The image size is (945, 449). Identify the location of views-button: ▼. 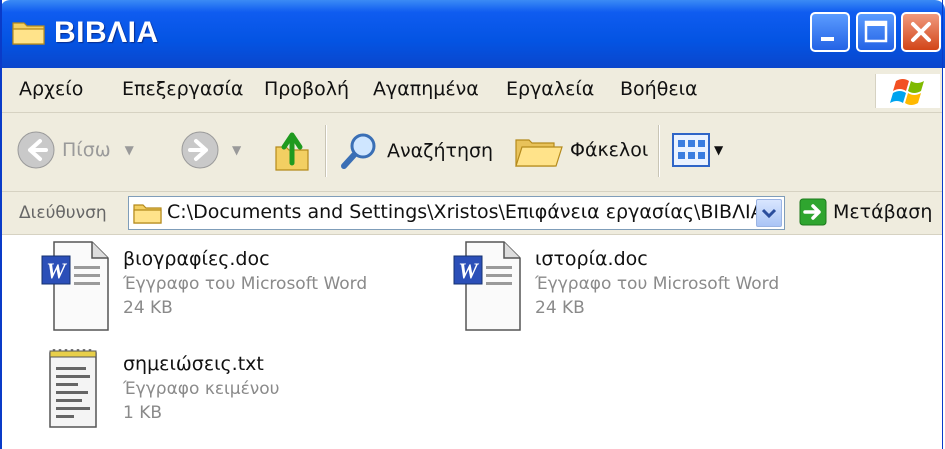
(697, 150).